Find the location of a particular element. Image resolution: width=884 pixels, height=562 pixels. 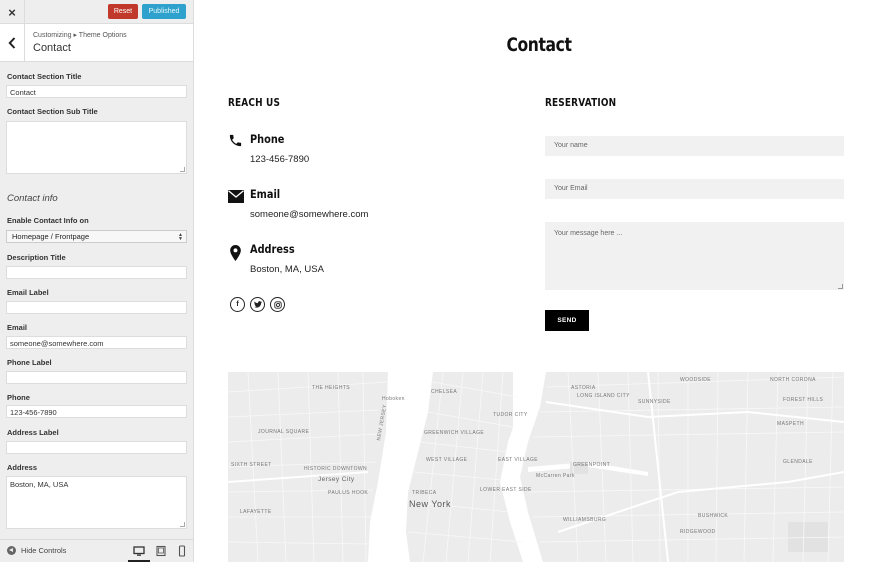

phone-title: Phone is located at coordinates (267, 139).